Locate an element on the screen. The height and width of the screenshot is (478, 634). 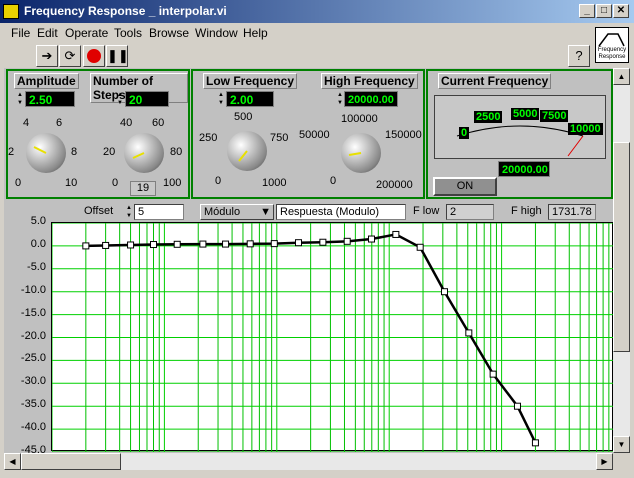
high-frequency-incdec: ▲ ▼ is located at coordinates (340, 99).